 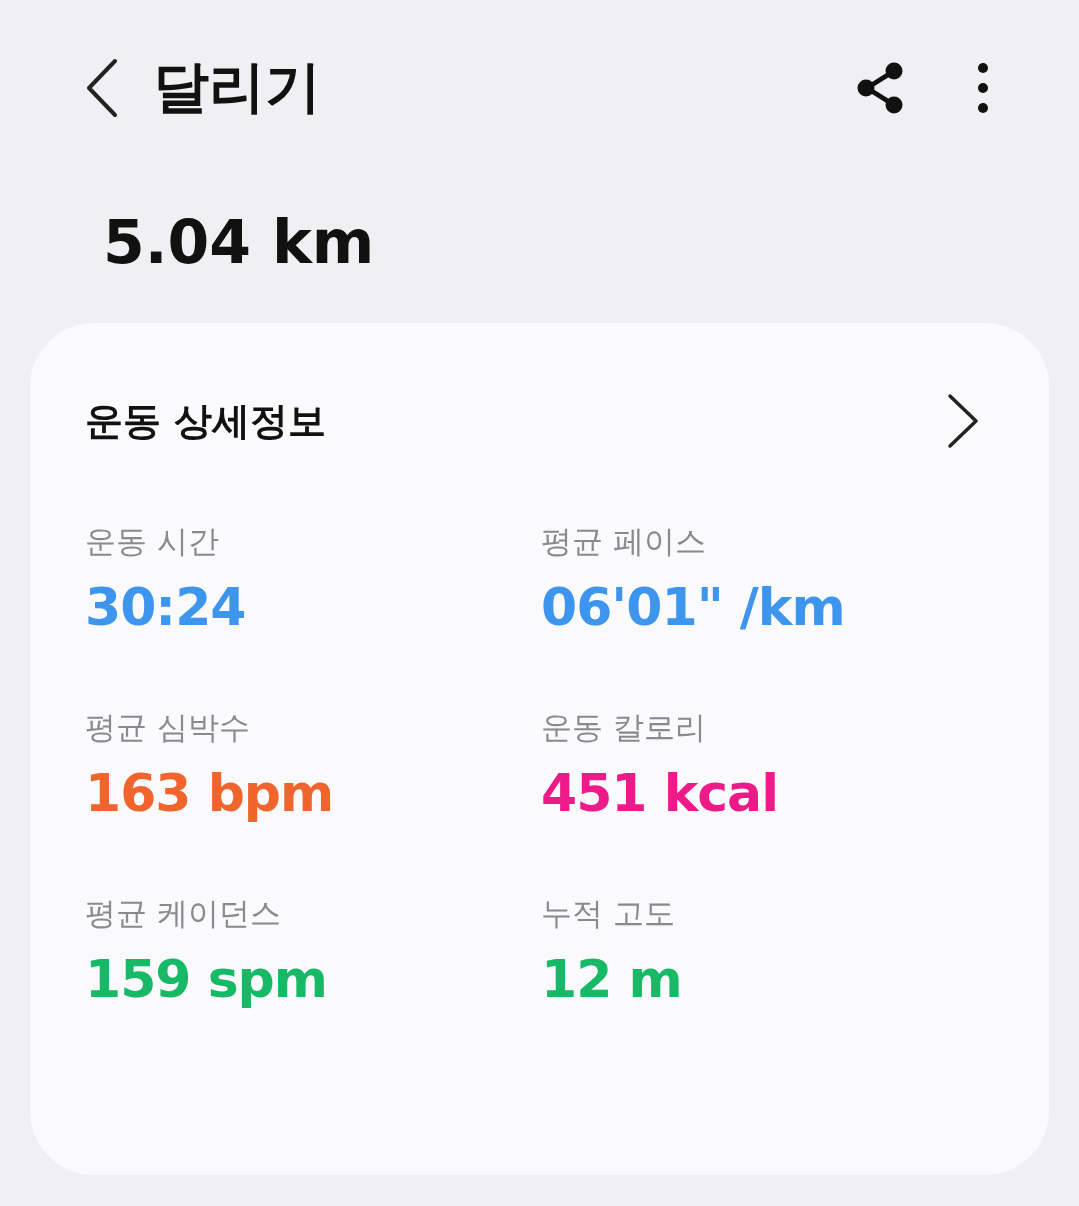 What do you see at coordinates (239, 242) in the screenshot?
I see `distance-value: 5.04 km` at bounding box center [239, 242].